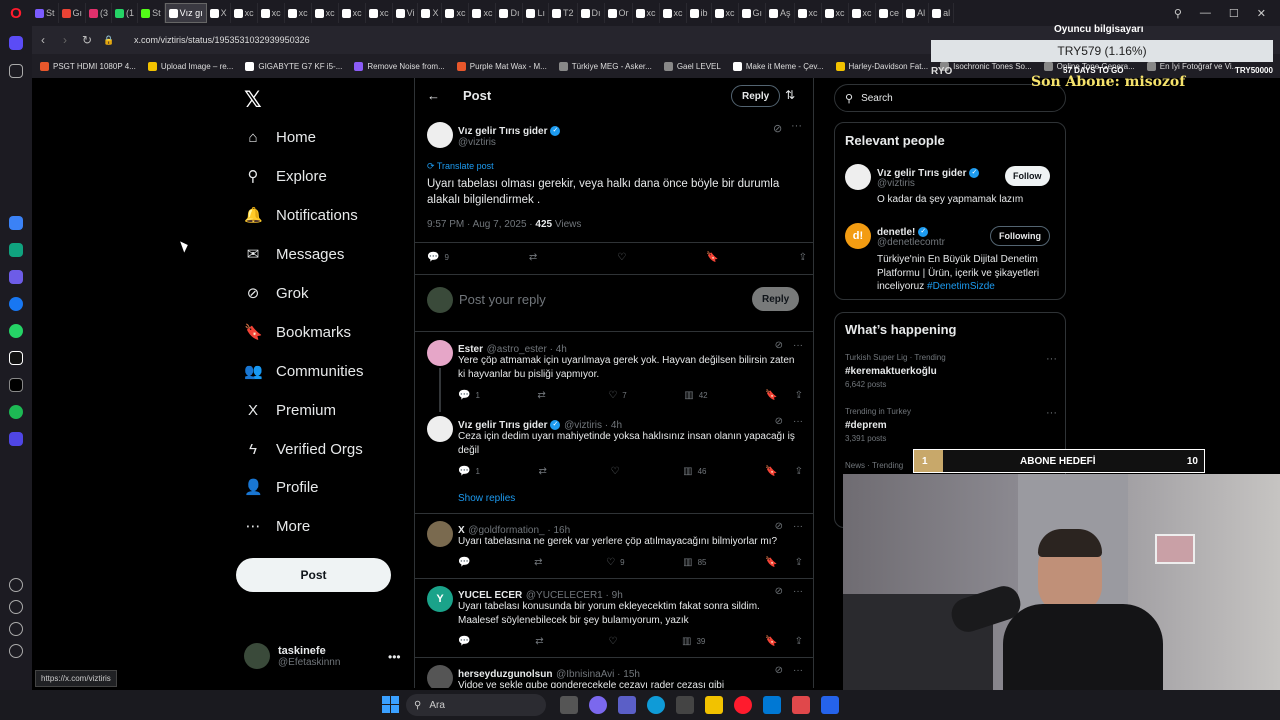 Image resolution: width=1280 pixels, height=720 pixels. I want to click on views-action: ▥ 85, so click(694, 562).